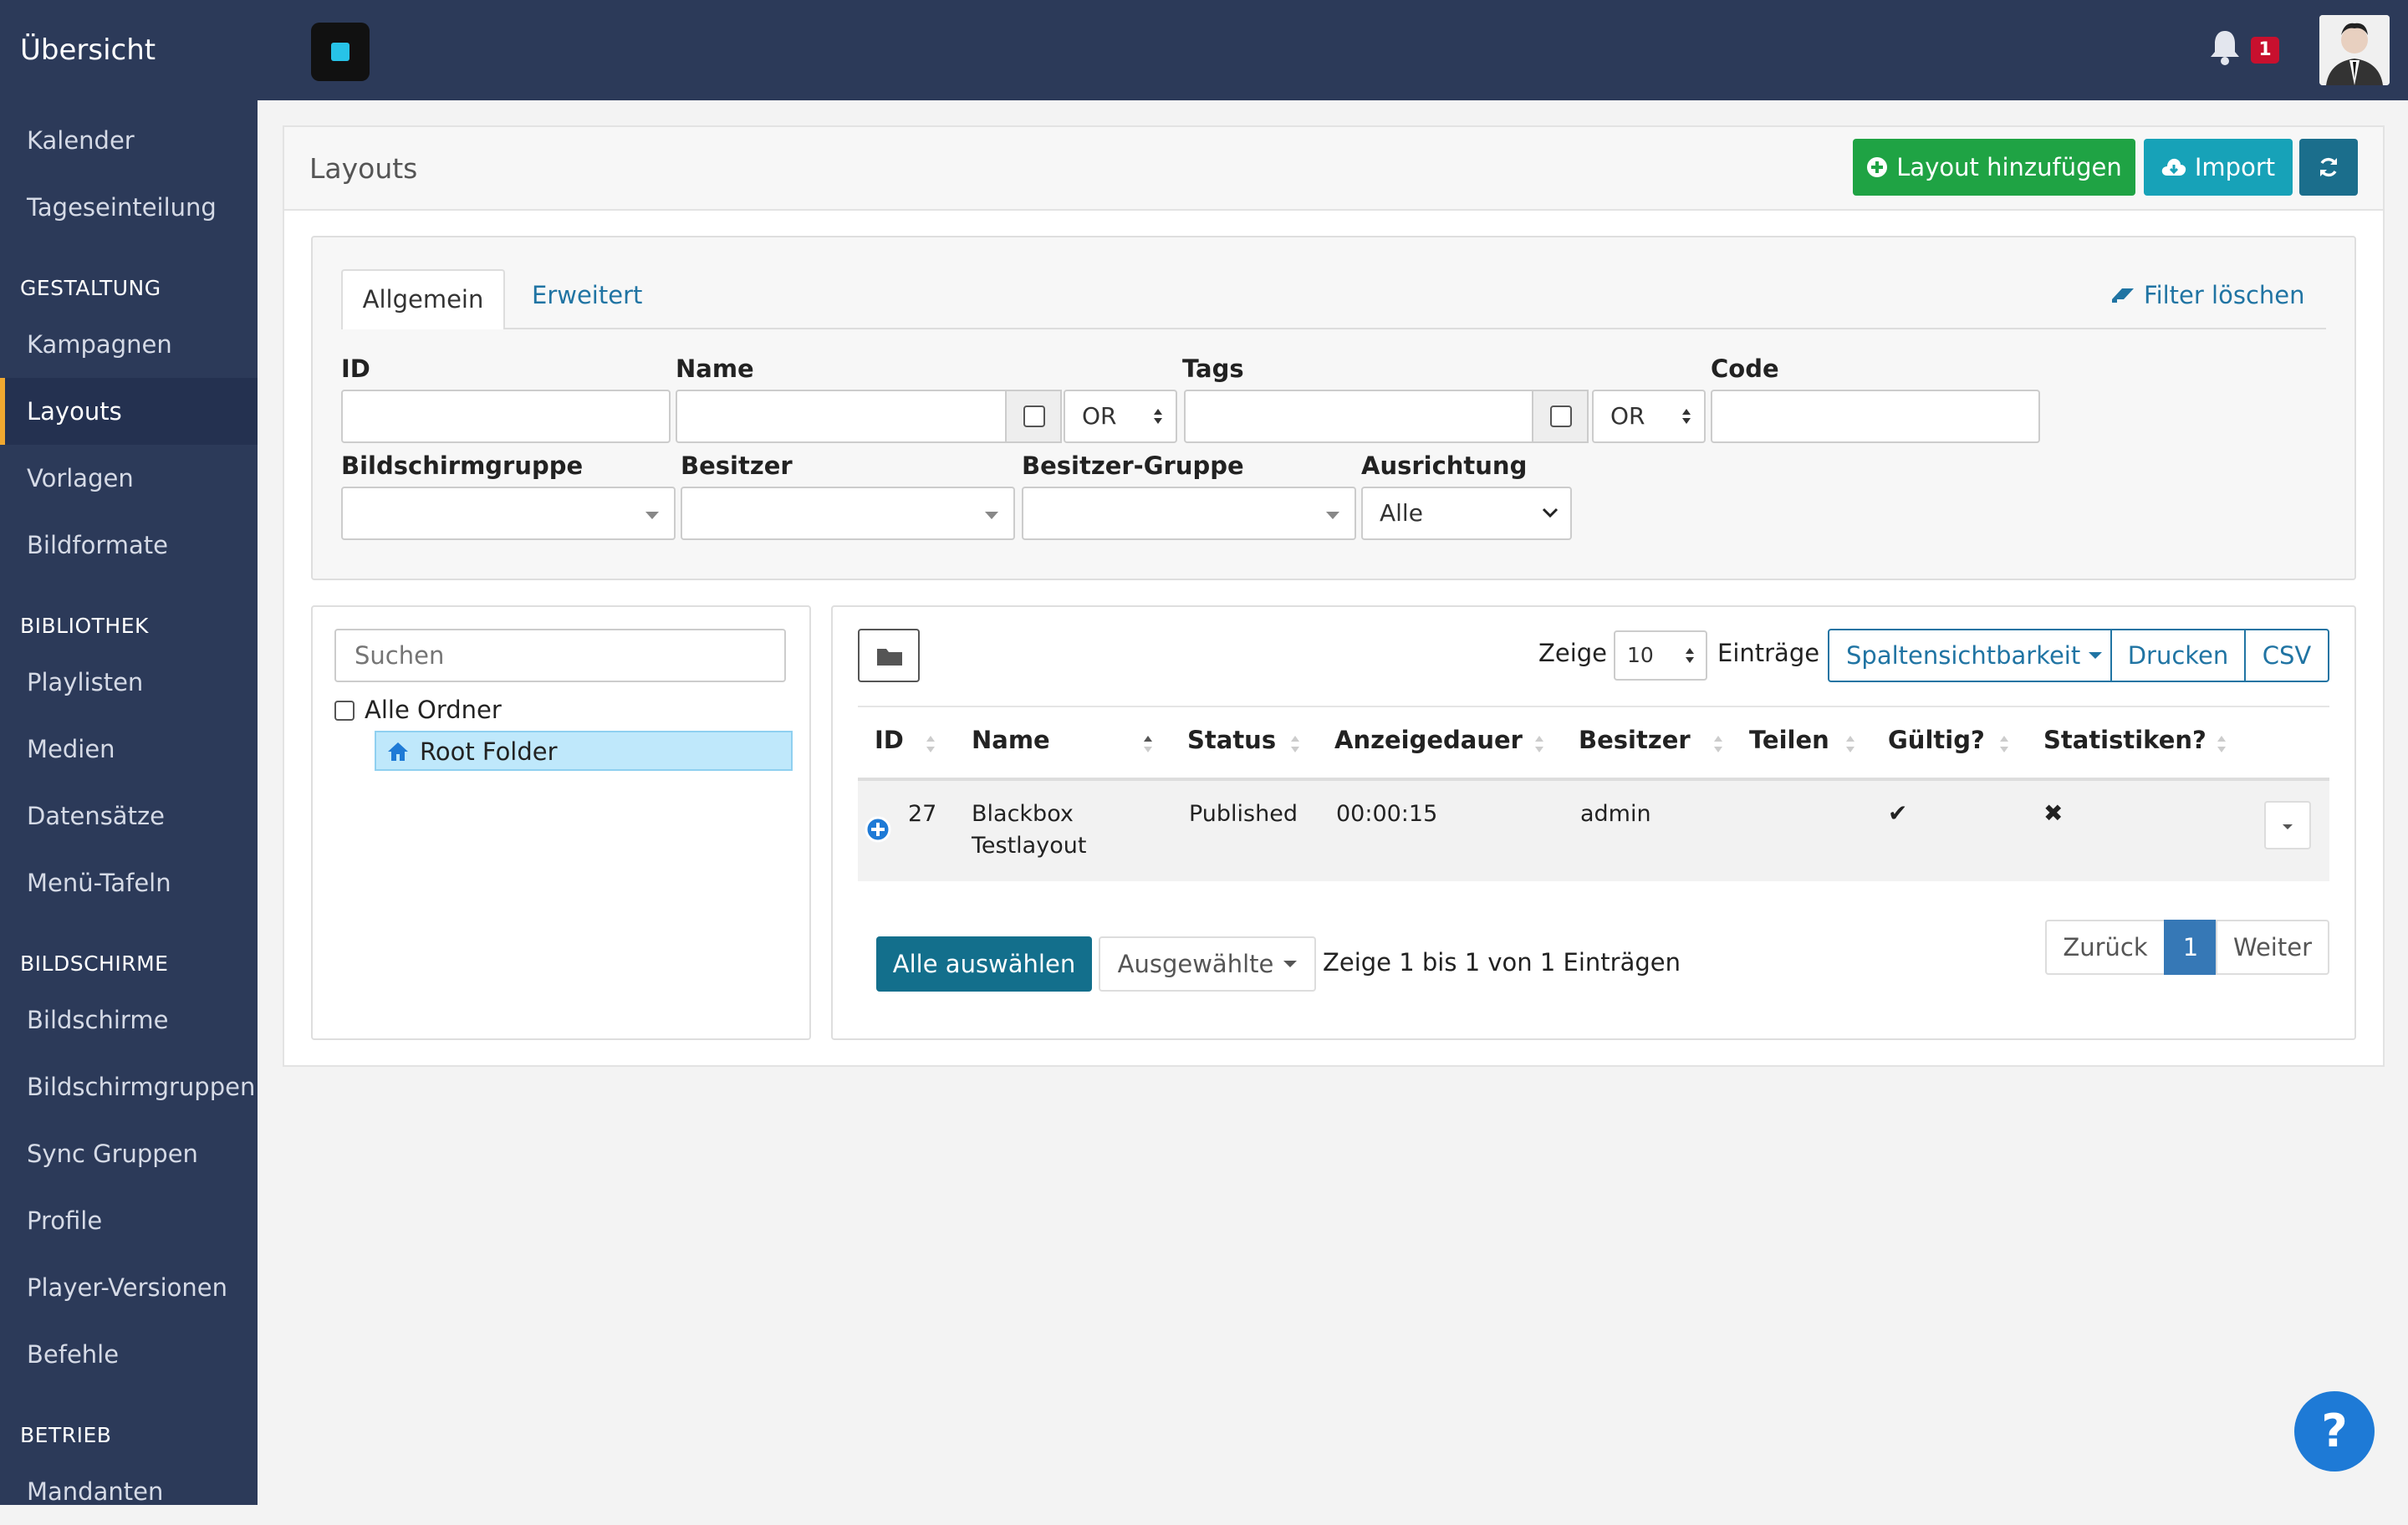 This screenshot has height=1525, width=2408. What do you see at coordinates (129, 882) in the screenshot?
I see `sidebar-item-menue-tafeln: Menü-Tafeln` at bounding box center [129, 882].